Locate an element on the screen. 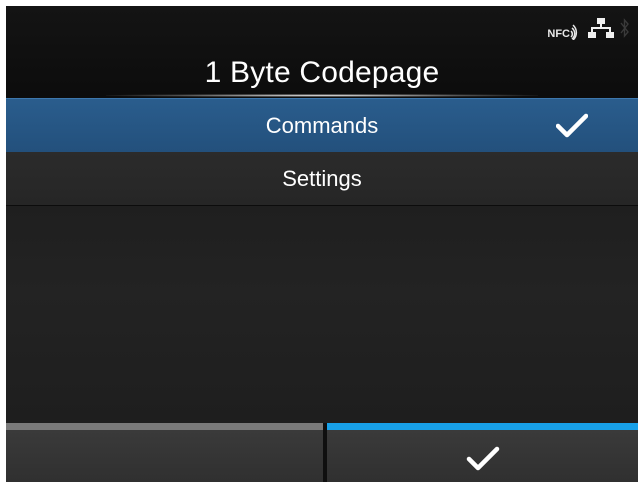 The height and width of the screenshot is (482, 638). nfc-icon: NFC is located at coordinates (564, 28).